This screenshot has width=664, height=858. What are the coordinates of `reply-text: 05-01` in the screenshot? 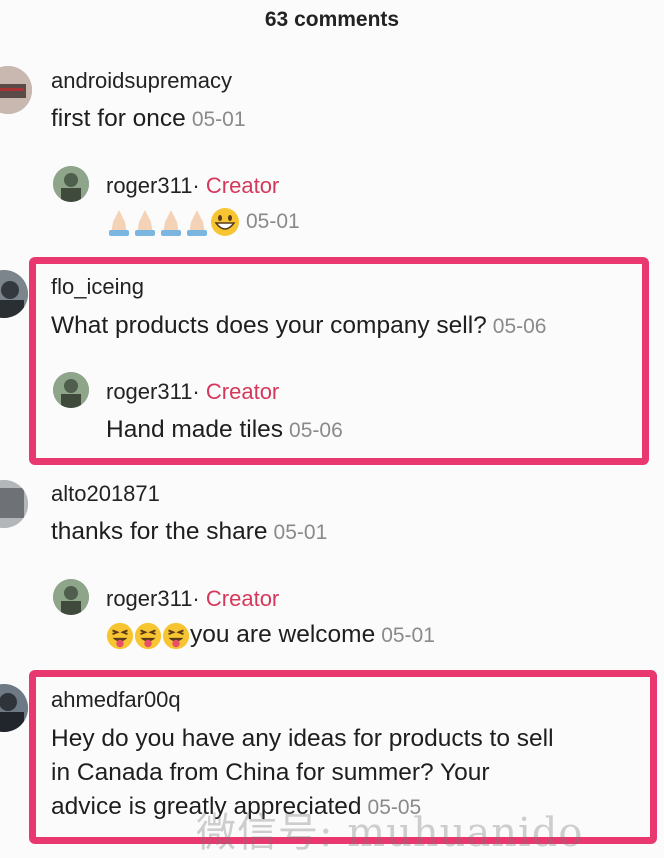 It's located at (203, 222).